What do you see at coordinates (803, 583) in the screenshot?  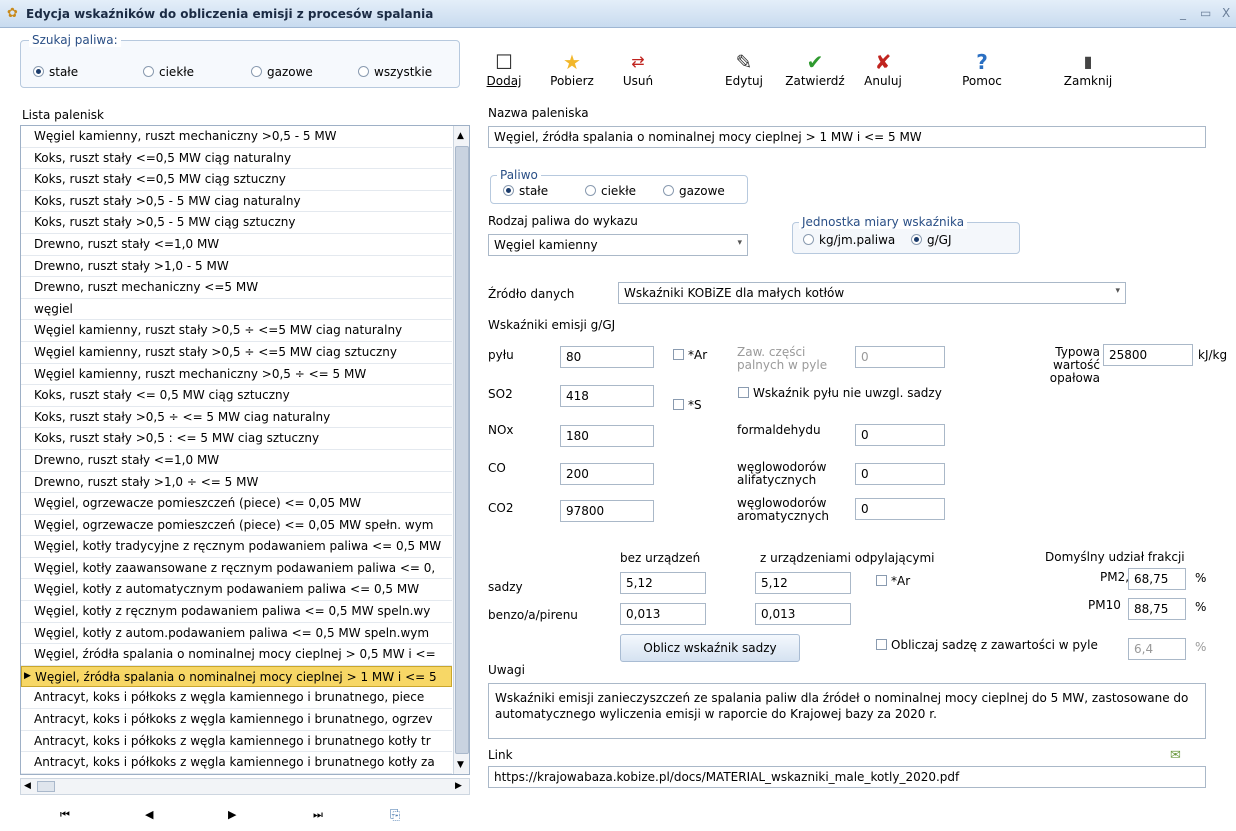 I see `soot-with-device-field: 5,12` at bounding box center [803, 583].